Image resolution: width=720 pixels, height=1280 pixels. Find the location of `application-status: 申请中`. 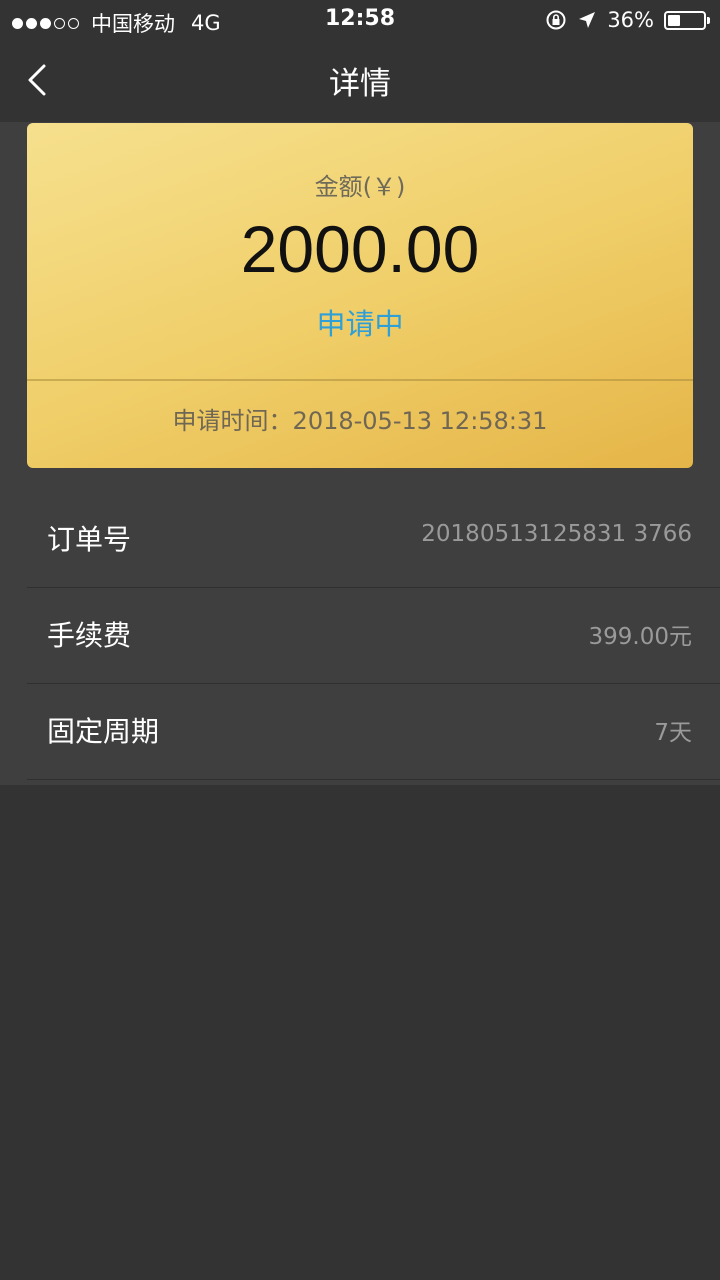

application-status: 申请中 is located at coordinates (360, 324).